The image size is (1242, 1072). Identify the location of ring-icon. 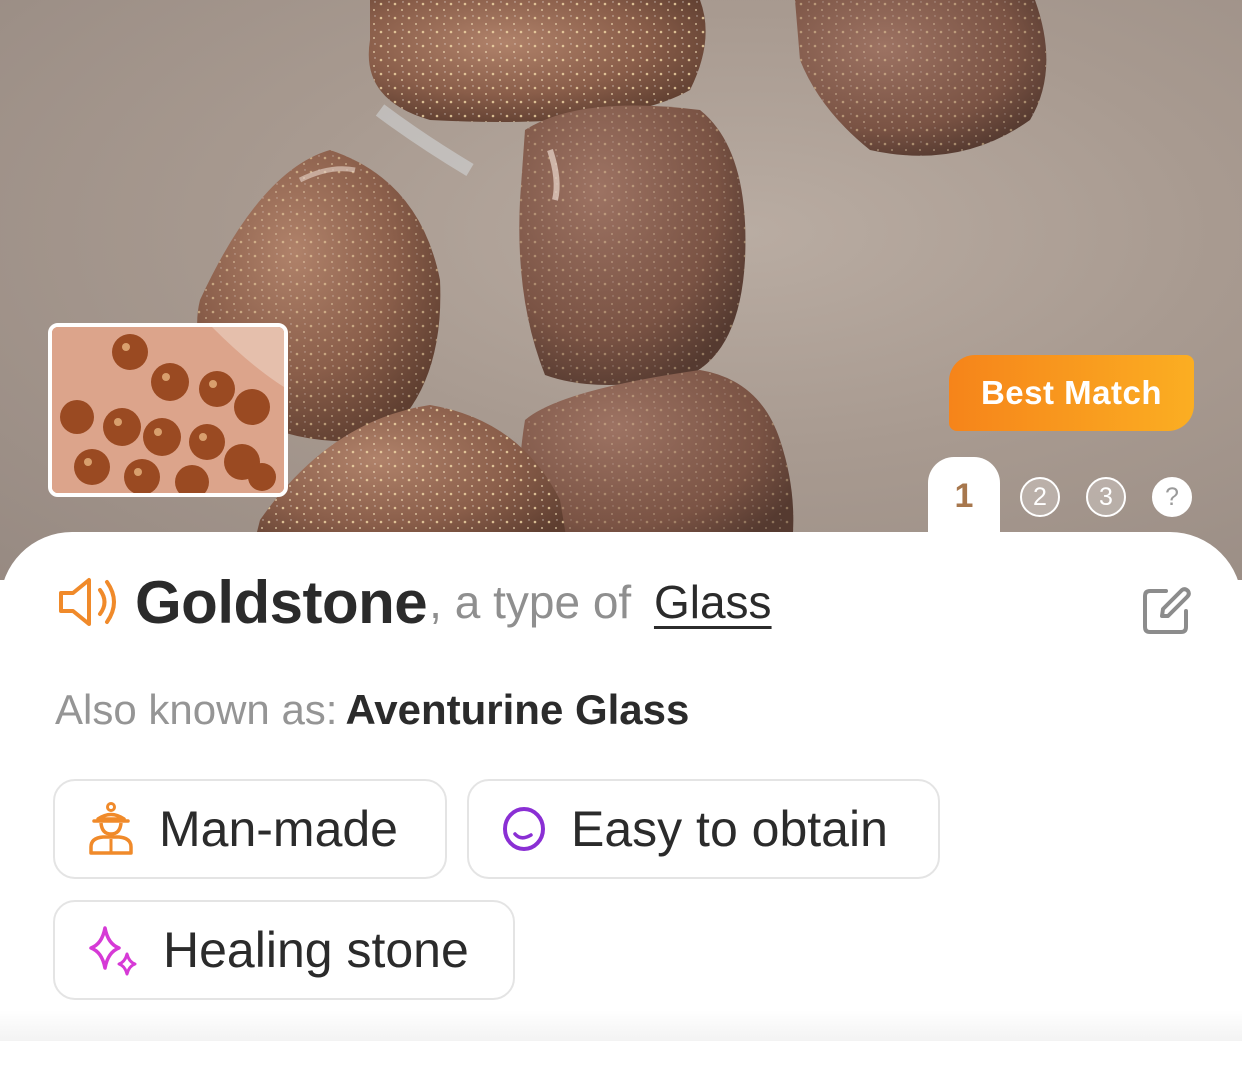
(524, 829).